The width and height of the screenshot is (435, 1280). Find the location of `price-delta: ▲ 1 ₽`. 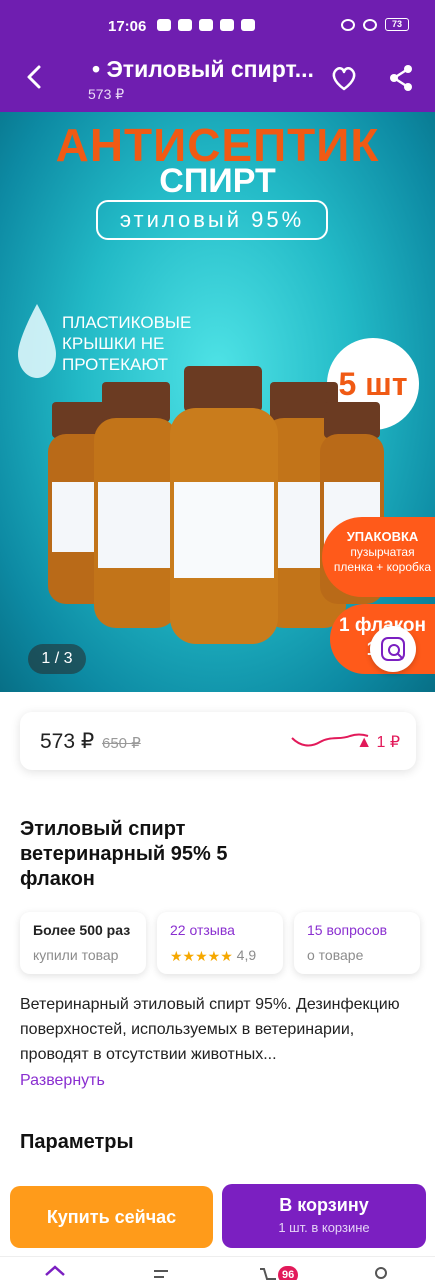

price-delta: ▲ 1 ₽ is located at coordinates (378, 742).